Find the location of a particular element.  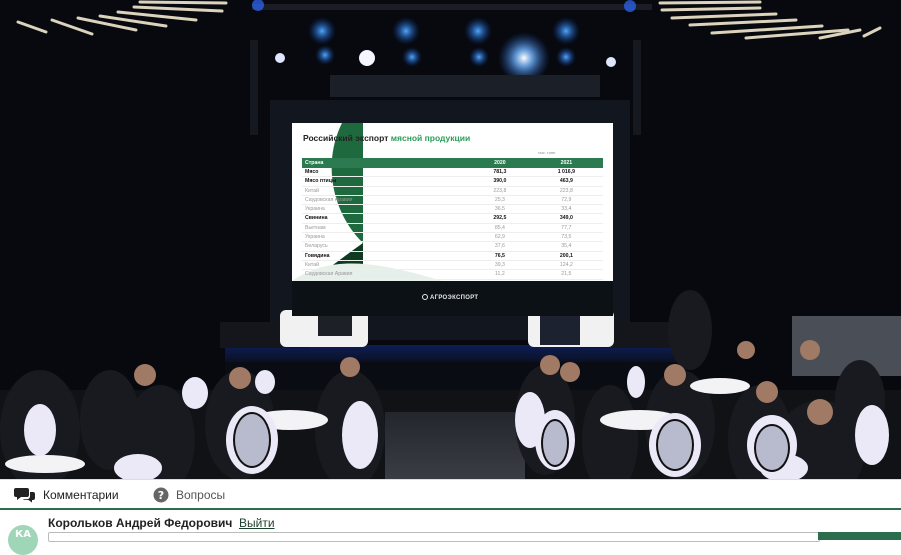

table-row: Беларусь 37,6 35,4 is located at coordinates (452, 246).